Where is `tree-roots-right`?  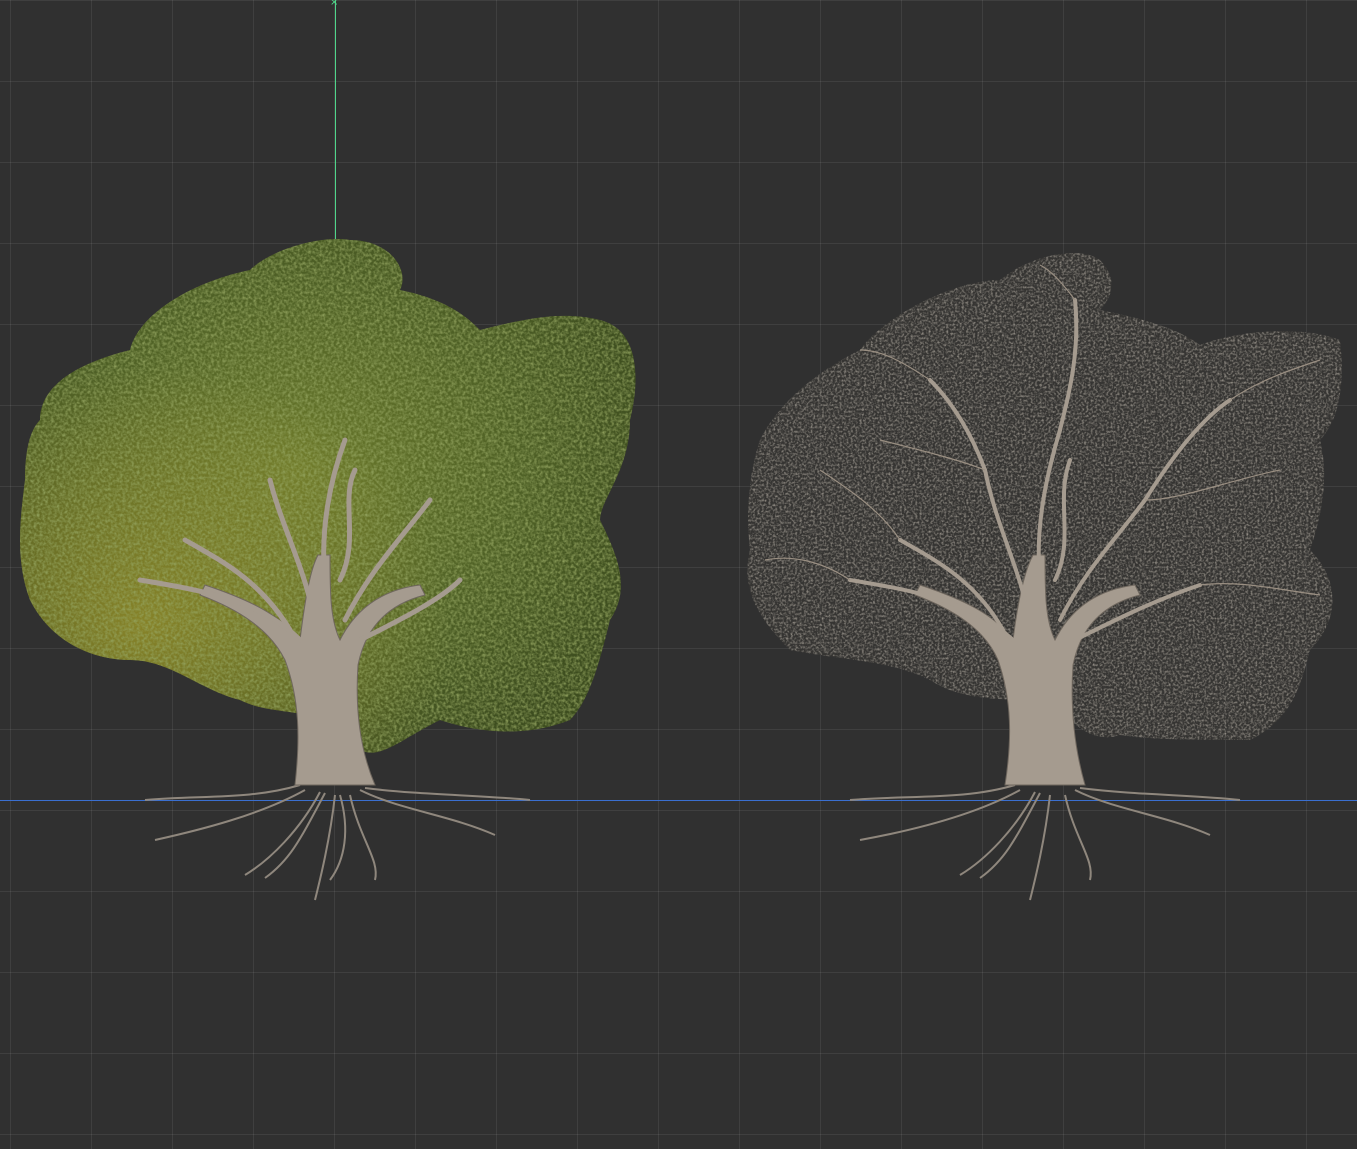 tree-roots-right is located at coordinates (1045, 842).